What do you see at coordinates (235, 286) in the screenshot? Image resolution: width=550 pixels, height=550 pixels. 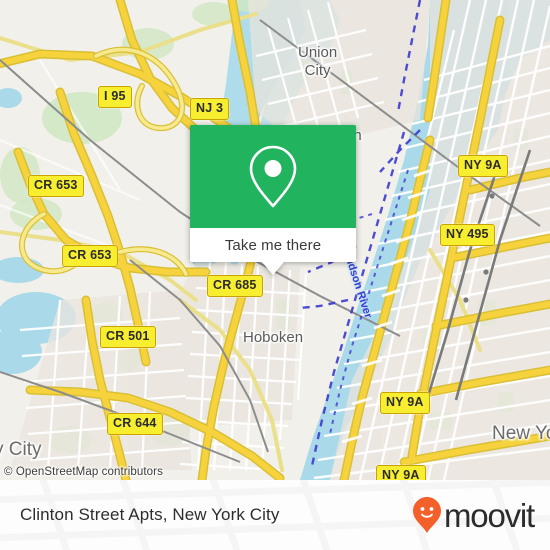 I see `road-shield-cr685: CR 685` at bounding box center [235, 286].